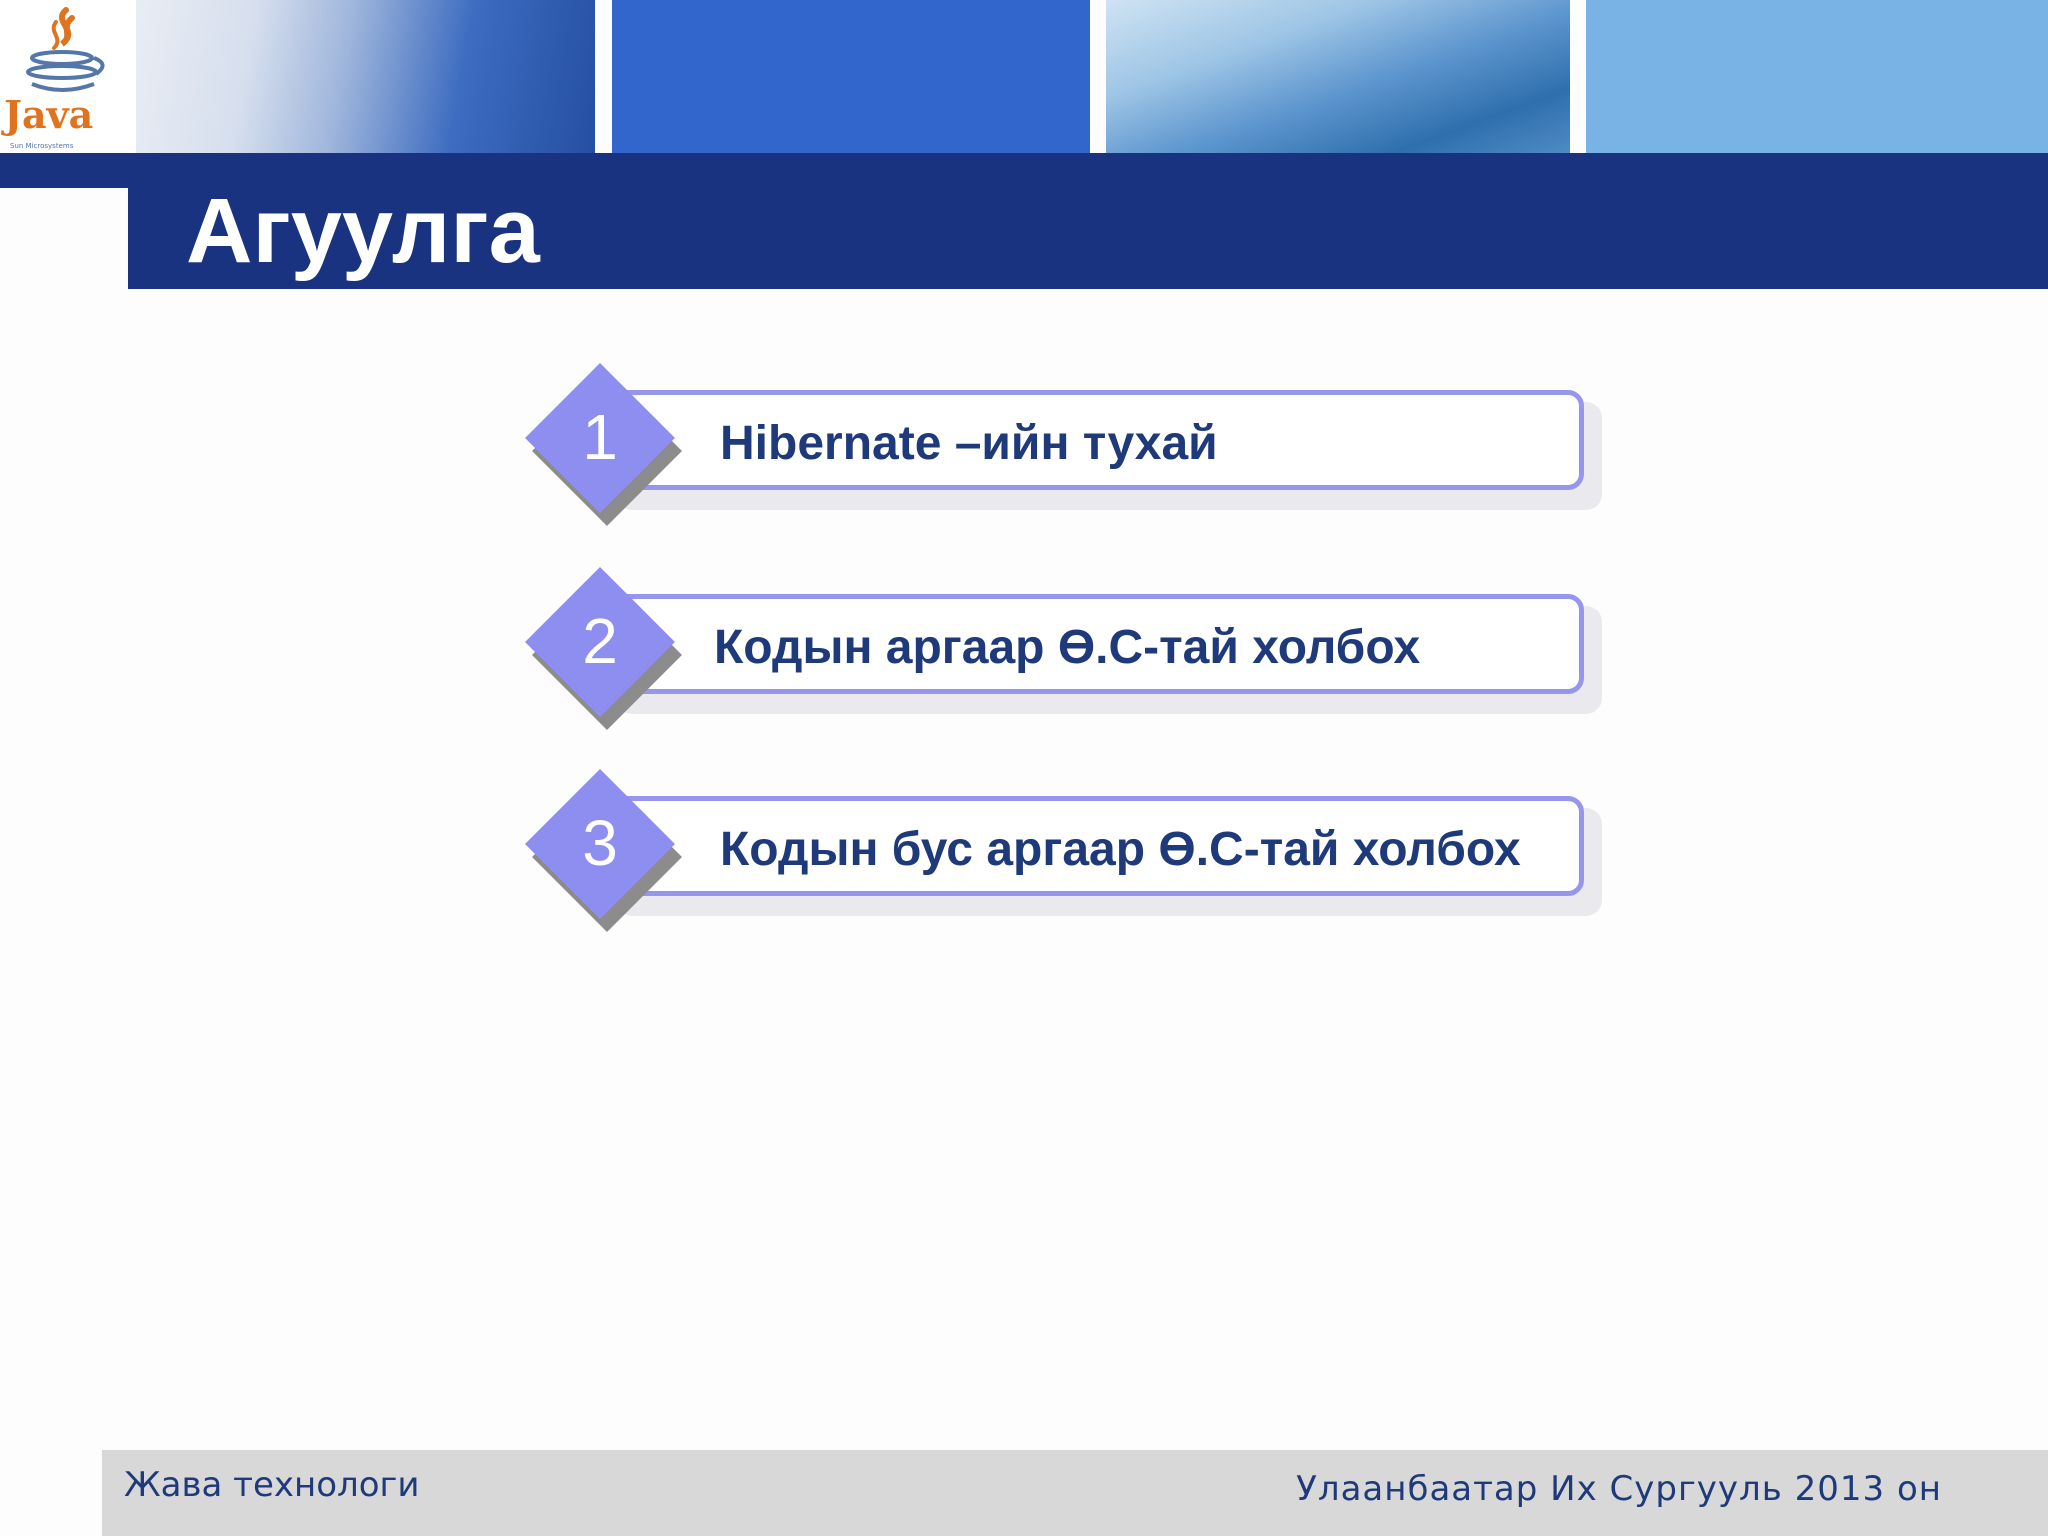 The image size is (2048, 1536). Describe the element at coordinates (272, 1485) in the screenshot. I see `footer-course-name: Жава технологи` at that location.